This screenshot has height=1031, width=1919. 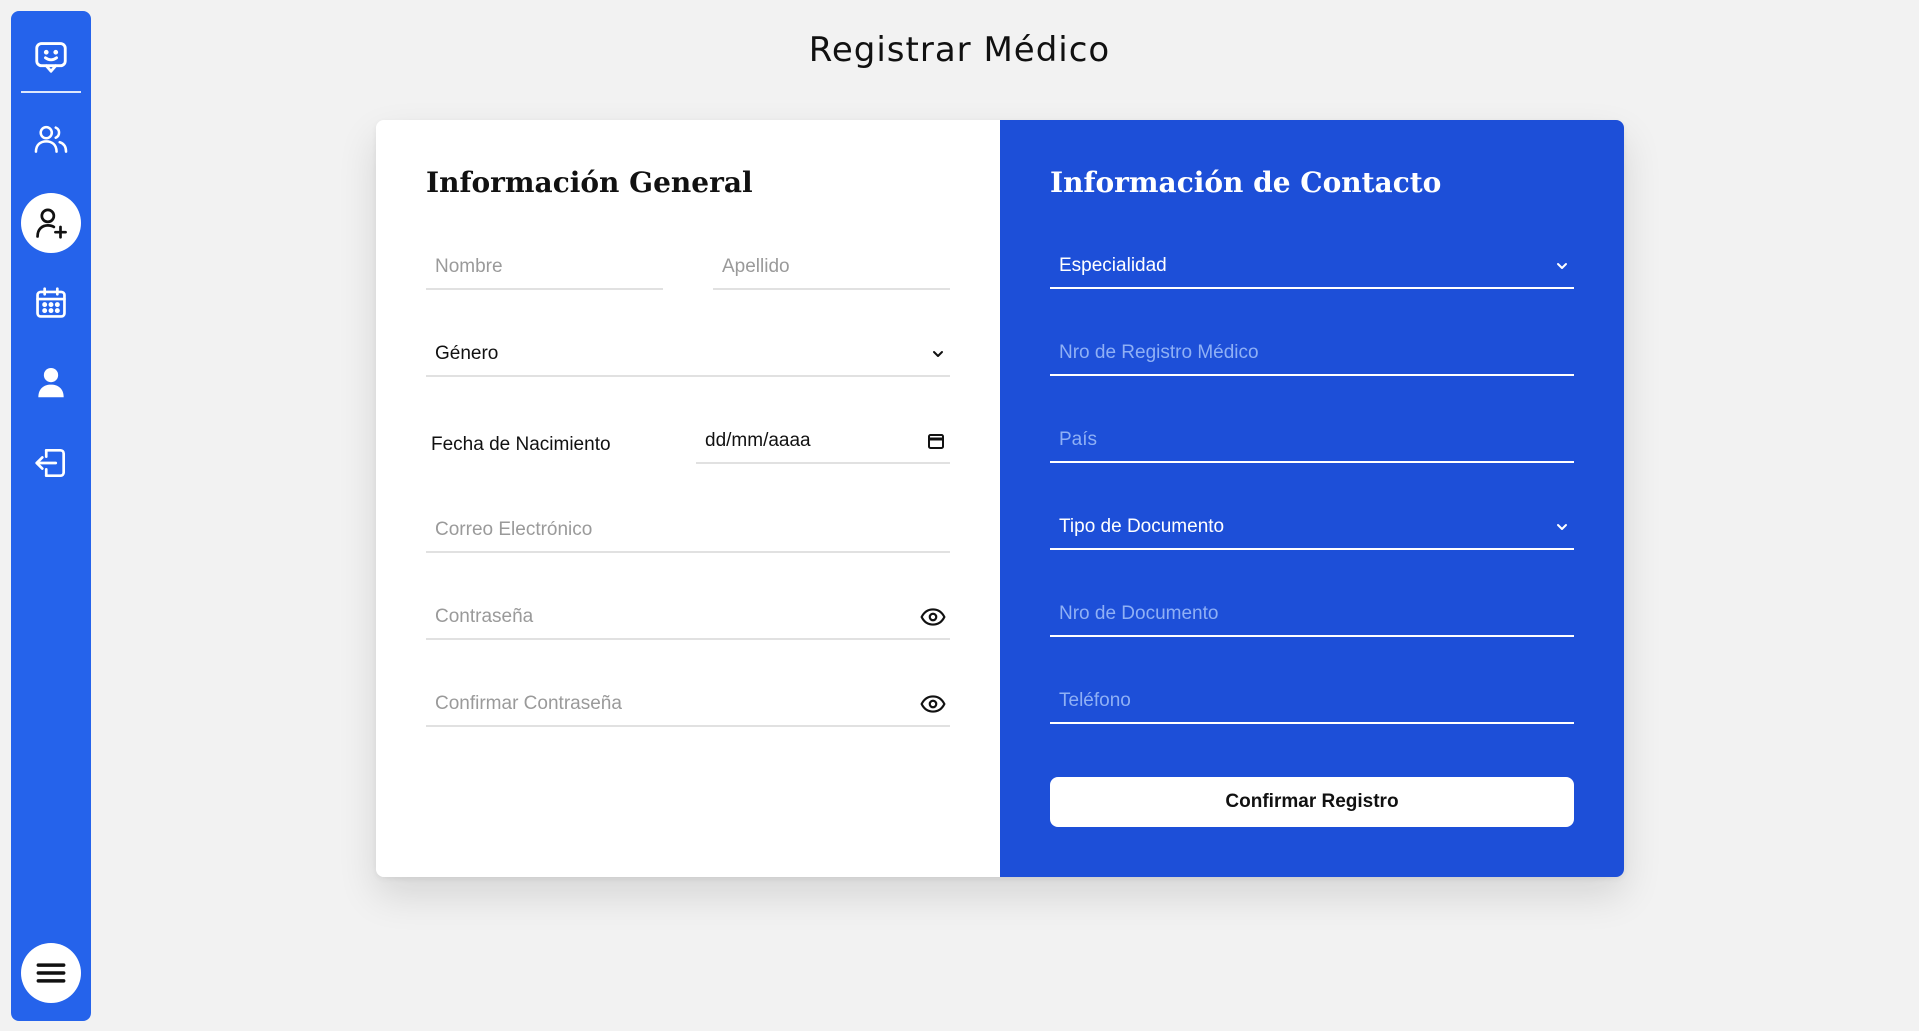 I want to click on sidebar-item-users, so click(x=51, y=139).